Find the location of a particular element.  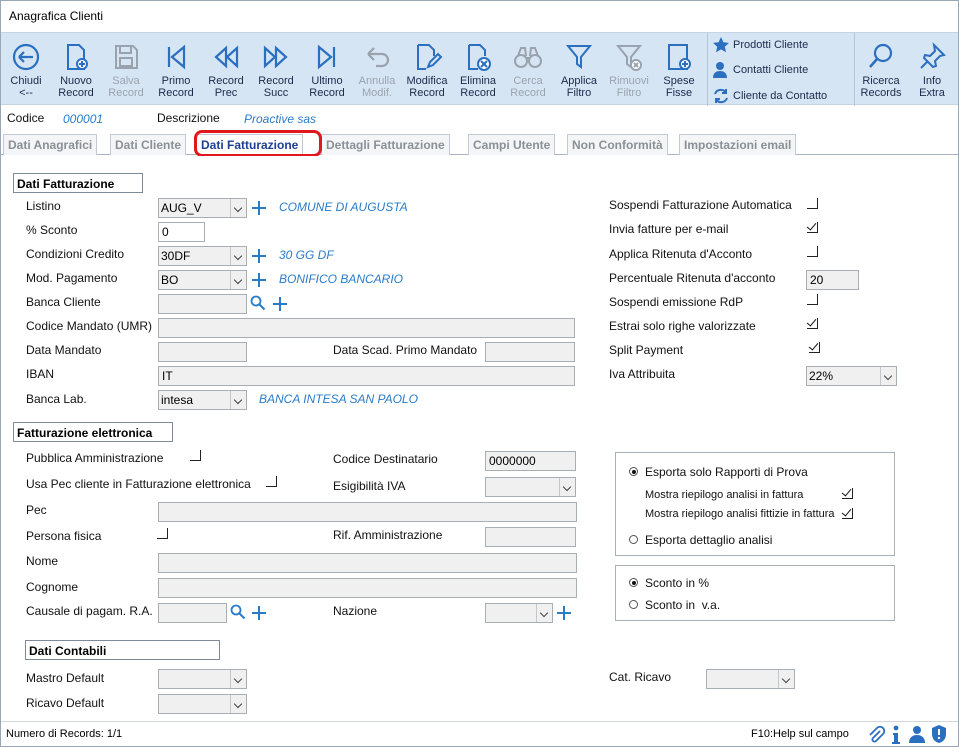

pec-field is located at coordinates (367, 512).